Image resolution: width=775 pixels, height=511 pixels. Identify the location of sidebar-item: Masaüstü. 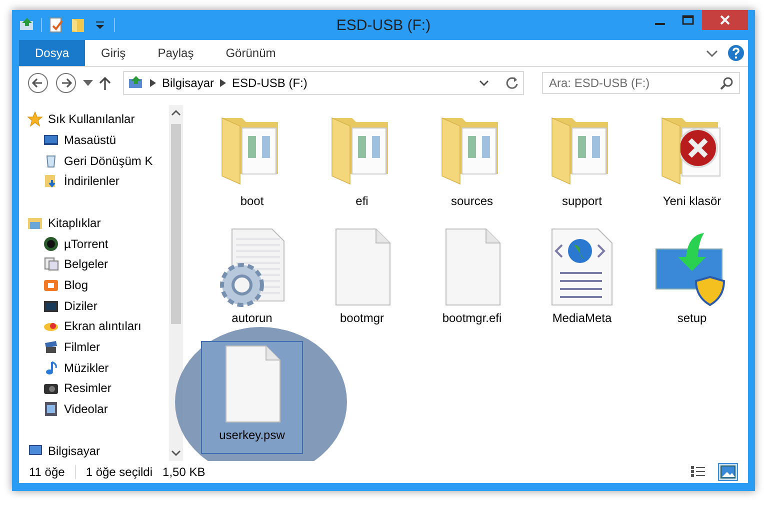
(94, 140).